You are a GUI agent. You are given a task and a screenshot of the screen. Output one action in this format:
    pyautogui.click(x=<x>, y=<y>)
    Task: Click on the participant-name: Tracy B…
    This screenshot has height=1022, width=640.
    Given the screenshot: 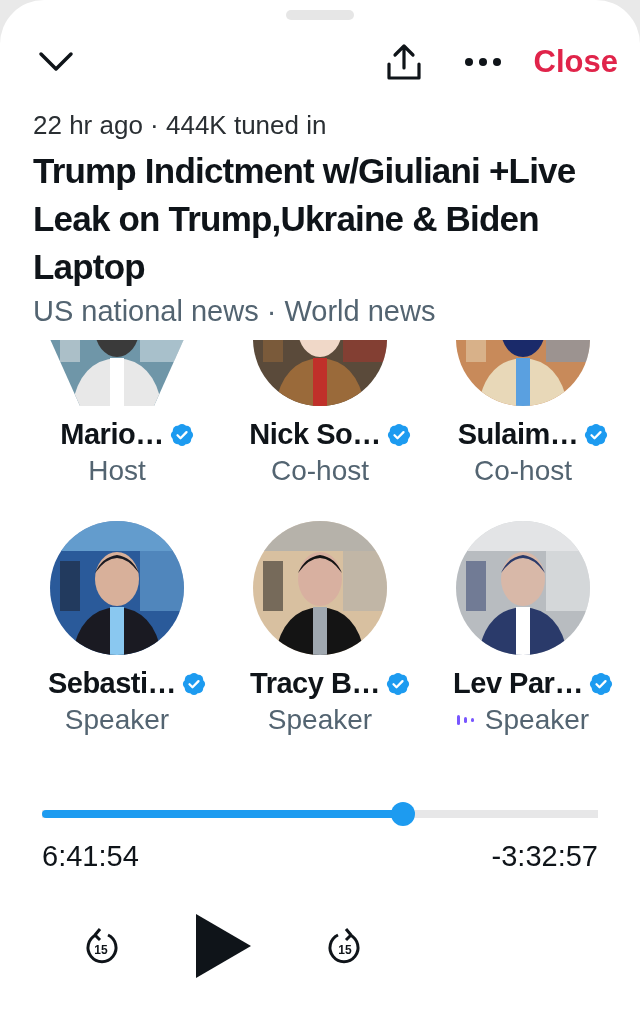 What is the action you would take?
    pyautogui.click(x=315, y=683)
    